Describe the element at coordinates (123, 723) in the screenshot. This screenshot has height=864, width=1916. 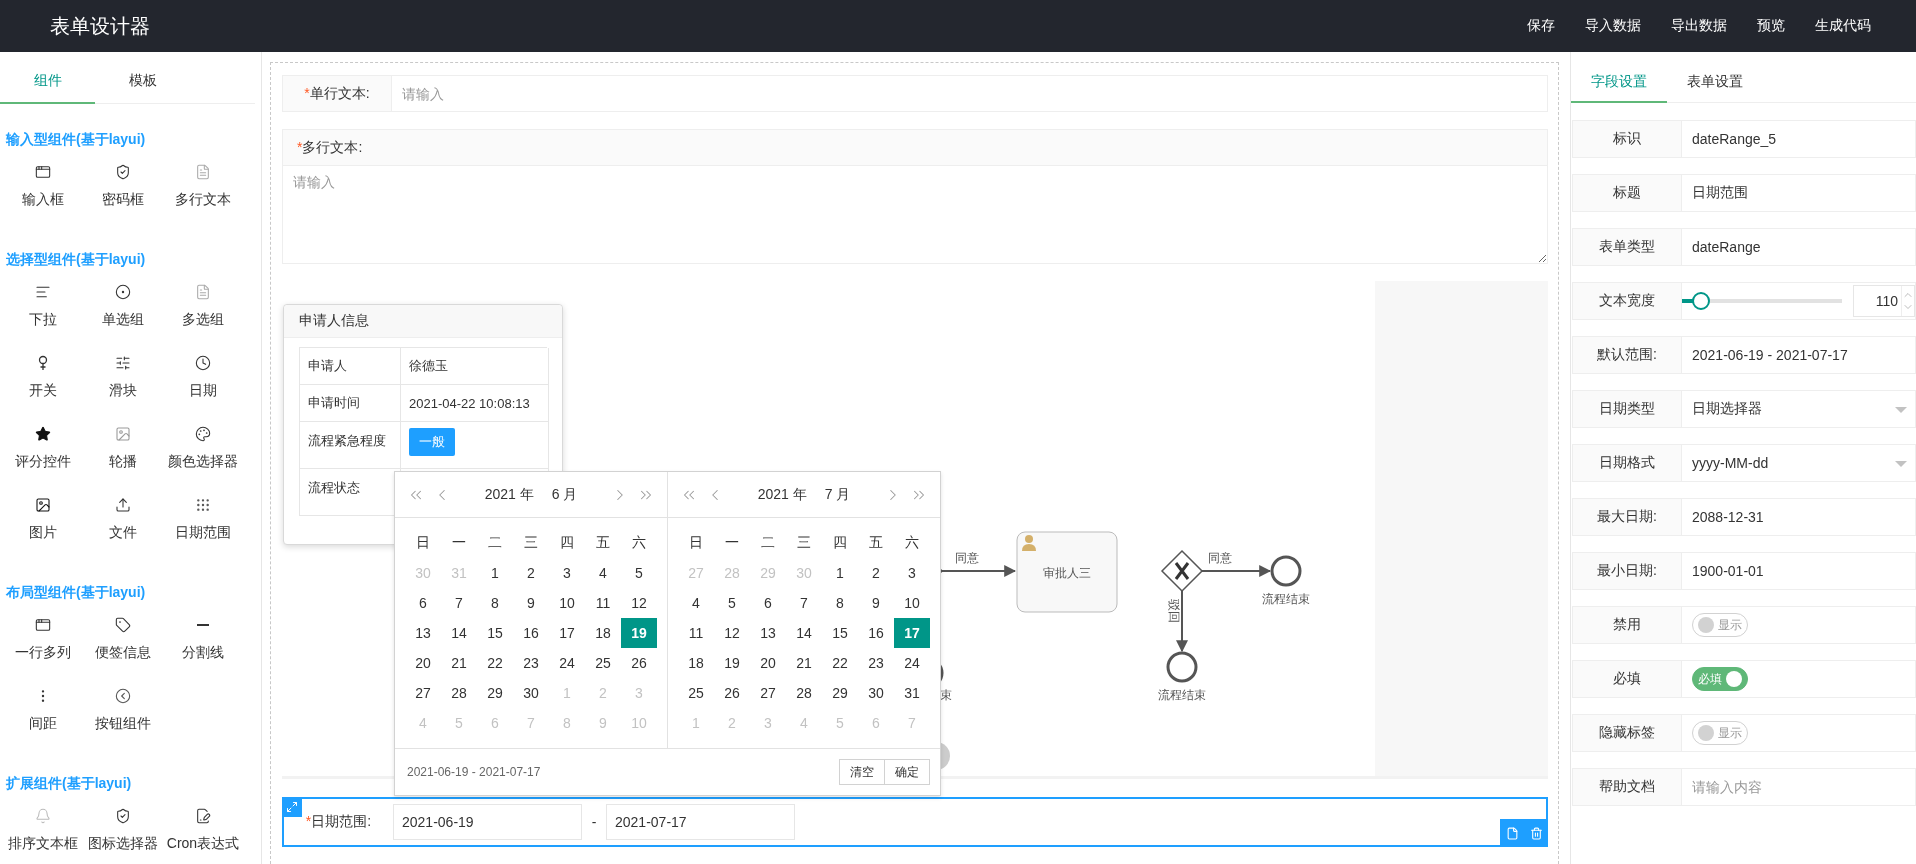
I see `component-item: 按钮组件` at that location.